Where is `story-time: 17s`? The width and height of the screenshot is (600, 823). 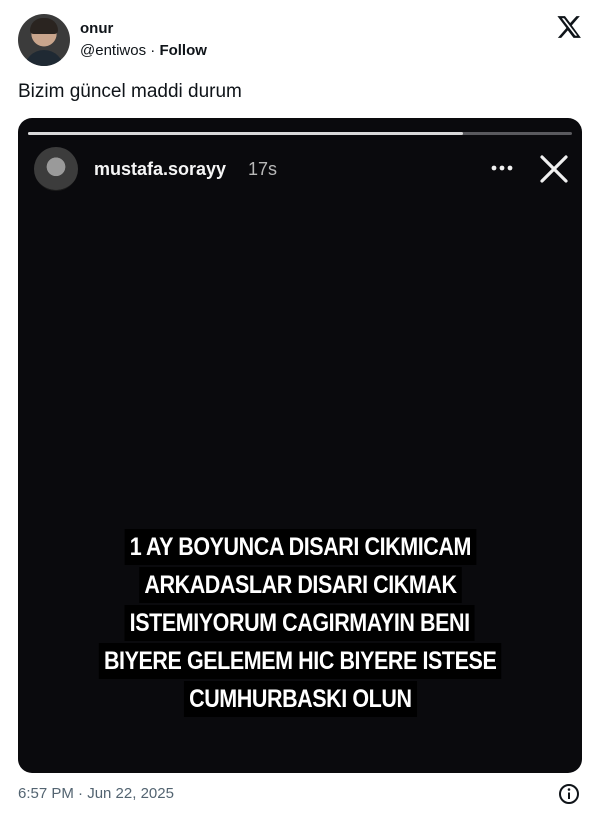
story-time: 17s is located at coordinates (263, 169).